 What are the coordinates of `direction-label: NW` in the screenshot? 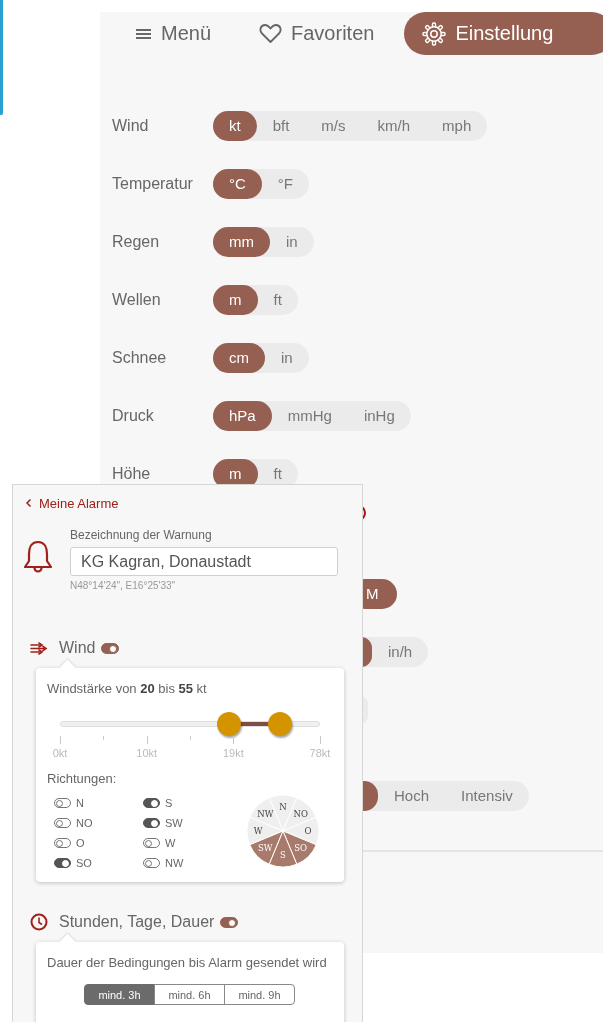 It's located at (174, 863).